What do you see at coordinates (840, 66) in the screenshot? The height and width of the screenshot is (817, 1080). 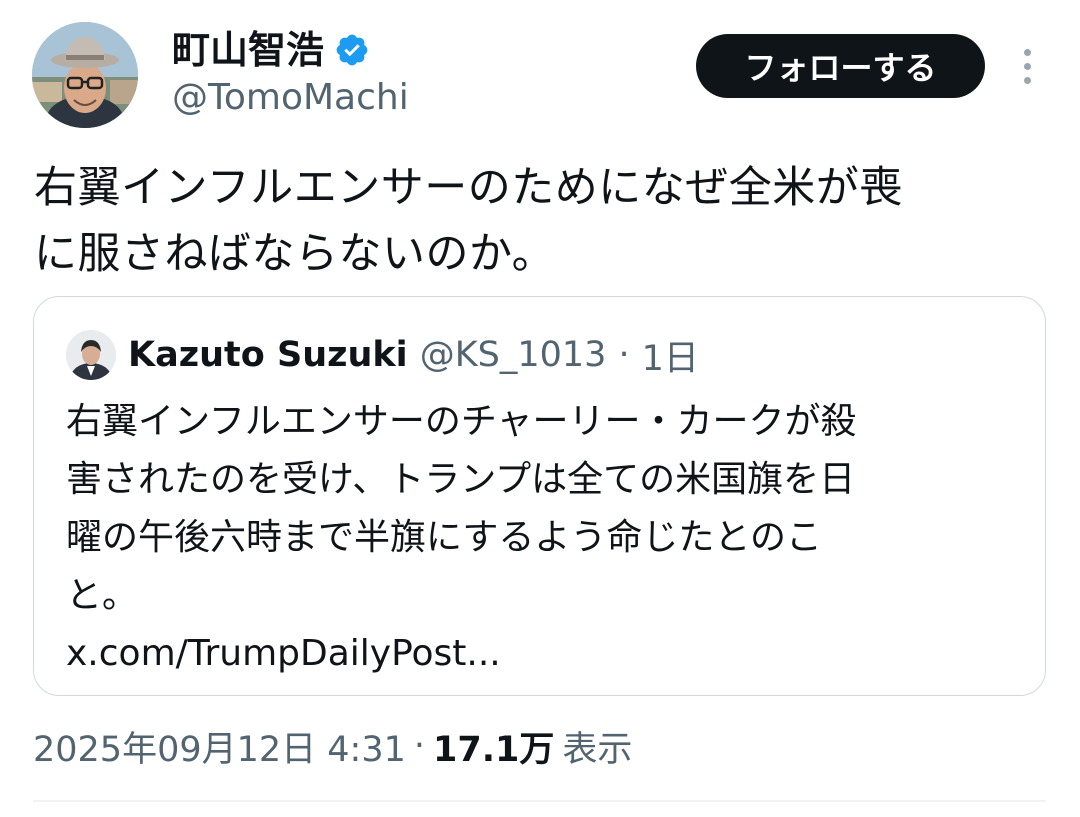 I see `follow-button: フォローする` at bounding box center [840, 66].